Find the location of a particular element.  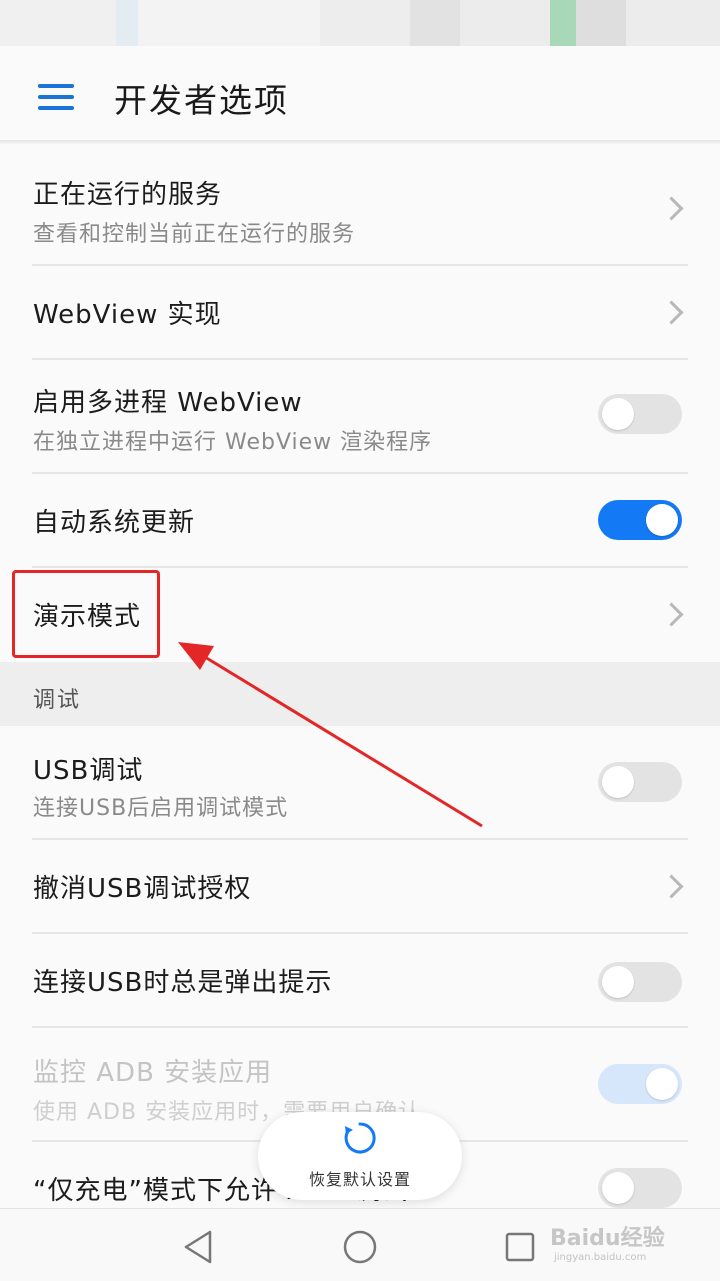

baidu-watermark: Baidu经验 jingyan.baidu.com is located at coordinates (620, 1245).